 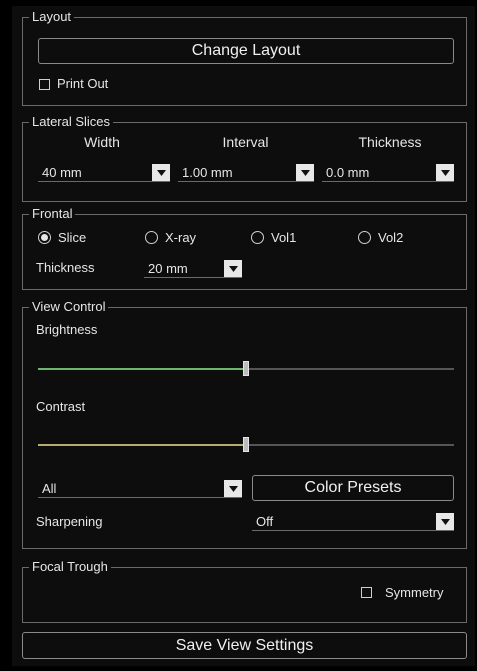 I want to click on interval-value: 1.00 mm, so click(x=207, y=172).